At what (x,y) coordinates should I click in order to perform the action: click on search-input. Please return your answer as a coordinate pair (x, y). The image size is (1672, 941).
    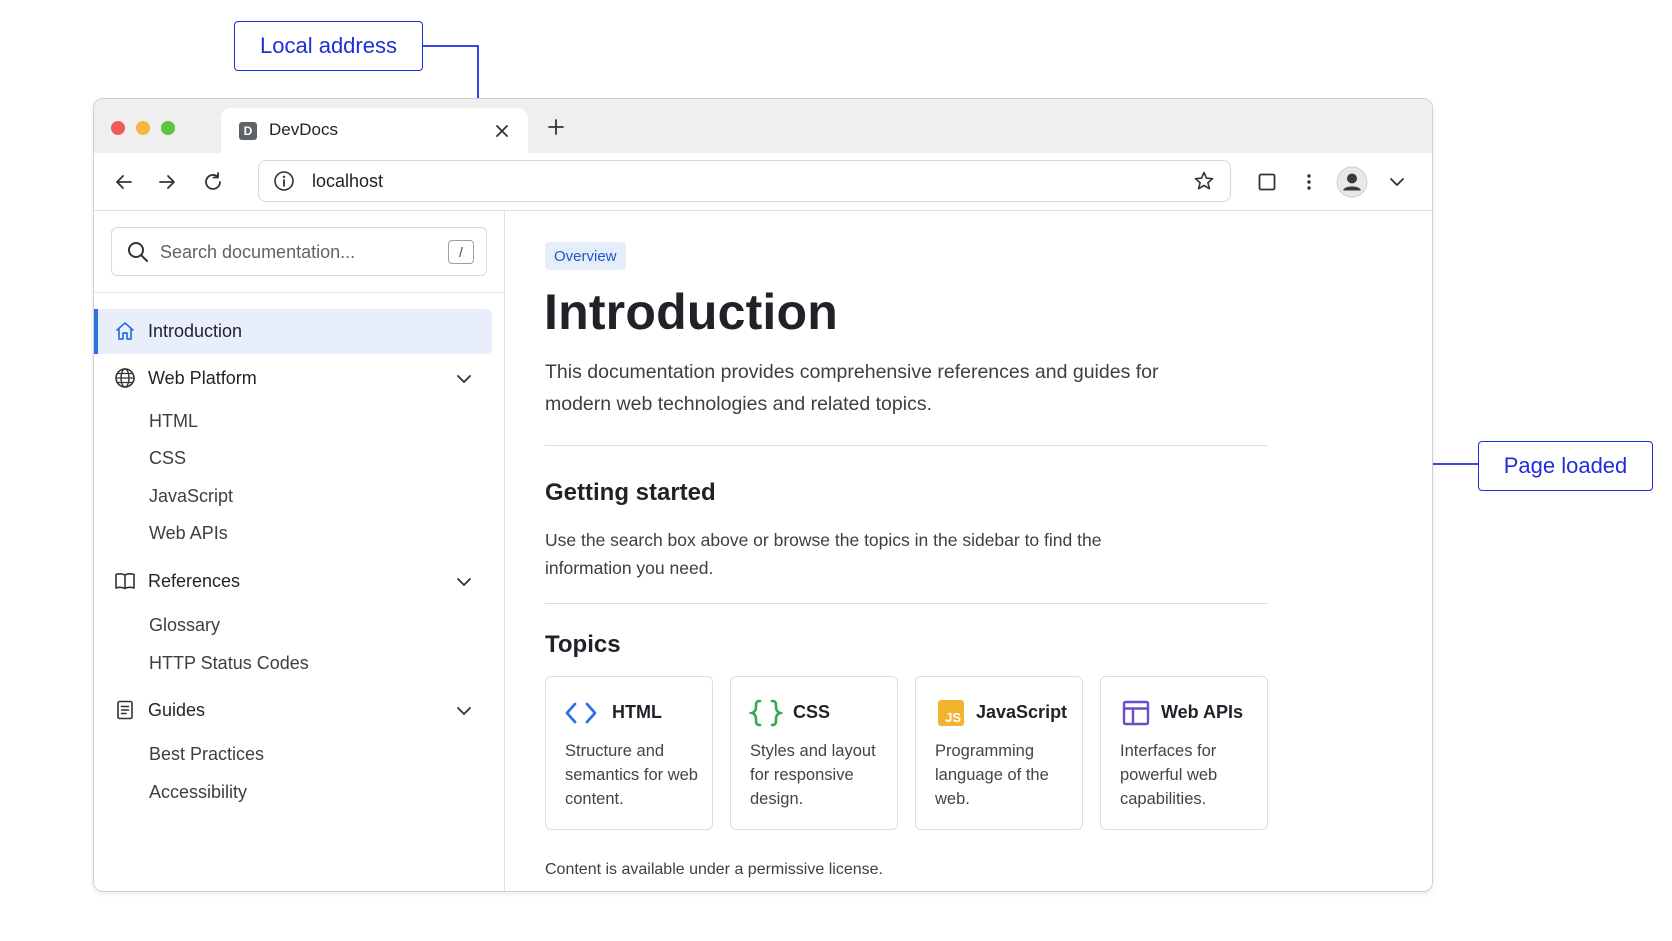
    Looking at the image, I should click on (295, 252).